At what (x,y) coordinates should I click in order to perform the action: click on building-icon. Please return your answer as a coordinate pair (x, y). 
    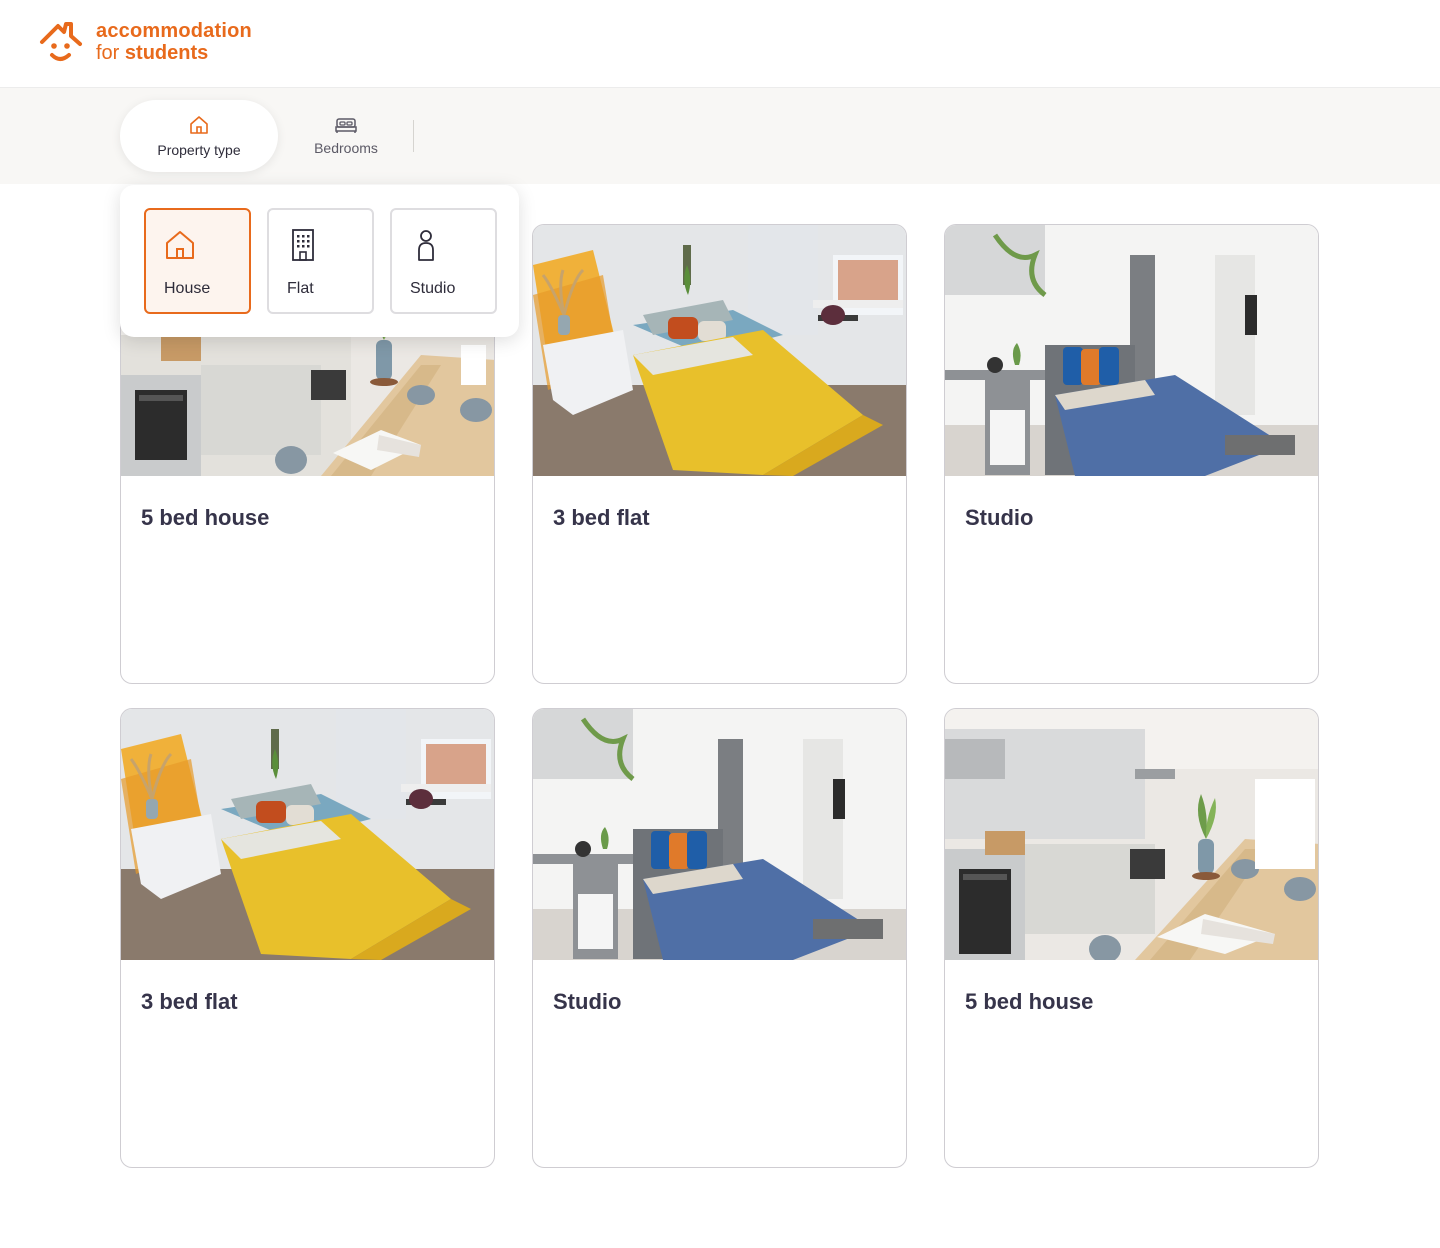
    Looking at the image, I should click on (303, 245).